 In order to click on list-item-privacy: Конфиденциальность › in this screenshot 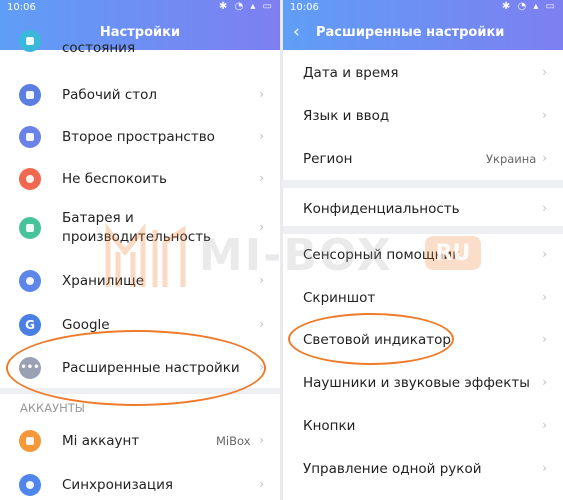, I will do `click(423, 209)`.